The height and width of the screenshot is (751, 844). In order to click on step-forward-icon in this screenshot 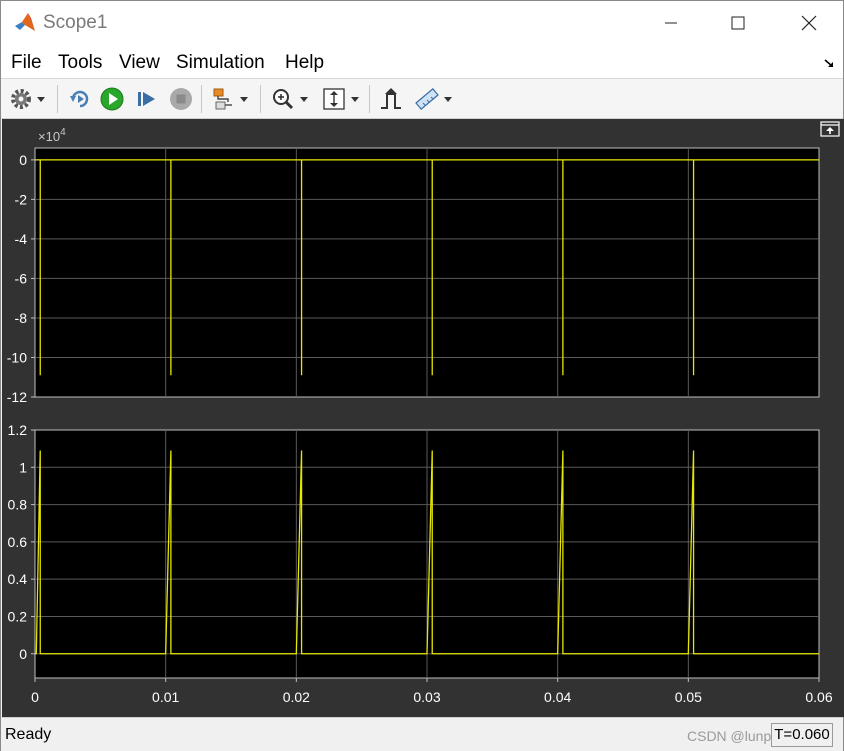, I will do `click(146, 99)`.